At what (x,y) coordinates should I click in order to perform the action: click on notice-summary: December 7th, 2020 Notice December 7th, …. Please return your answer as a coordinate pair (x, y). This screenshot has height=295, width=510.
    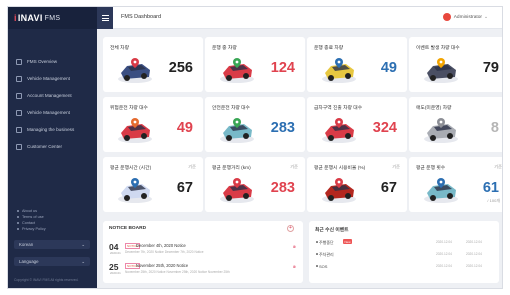
    Looking at the image, I should click on (164, 252).